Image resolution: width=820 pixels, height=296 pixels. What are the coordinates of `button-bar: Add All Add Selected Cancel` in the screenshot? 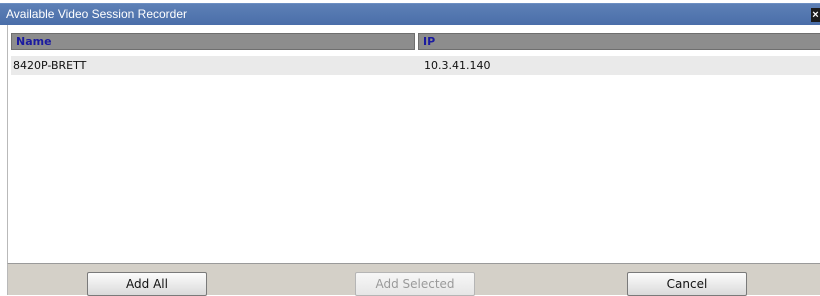 It's located at (413, 279).